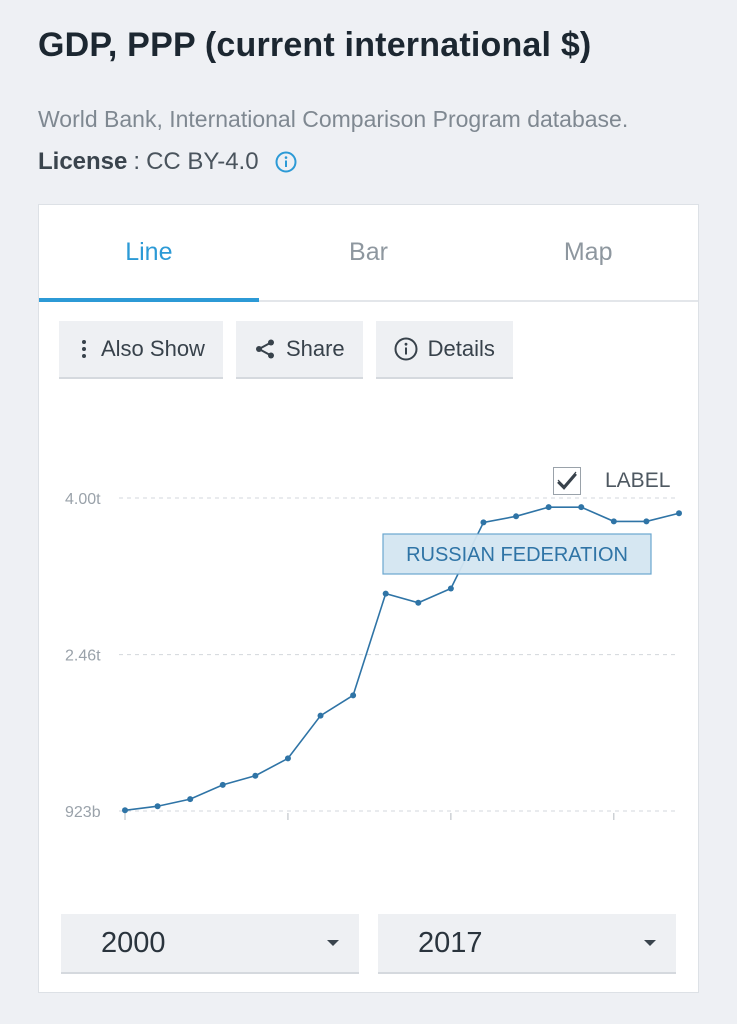 The width and height of the screenshot is (737, 1024). I want to click on share-button: Share, so click(299, 350).